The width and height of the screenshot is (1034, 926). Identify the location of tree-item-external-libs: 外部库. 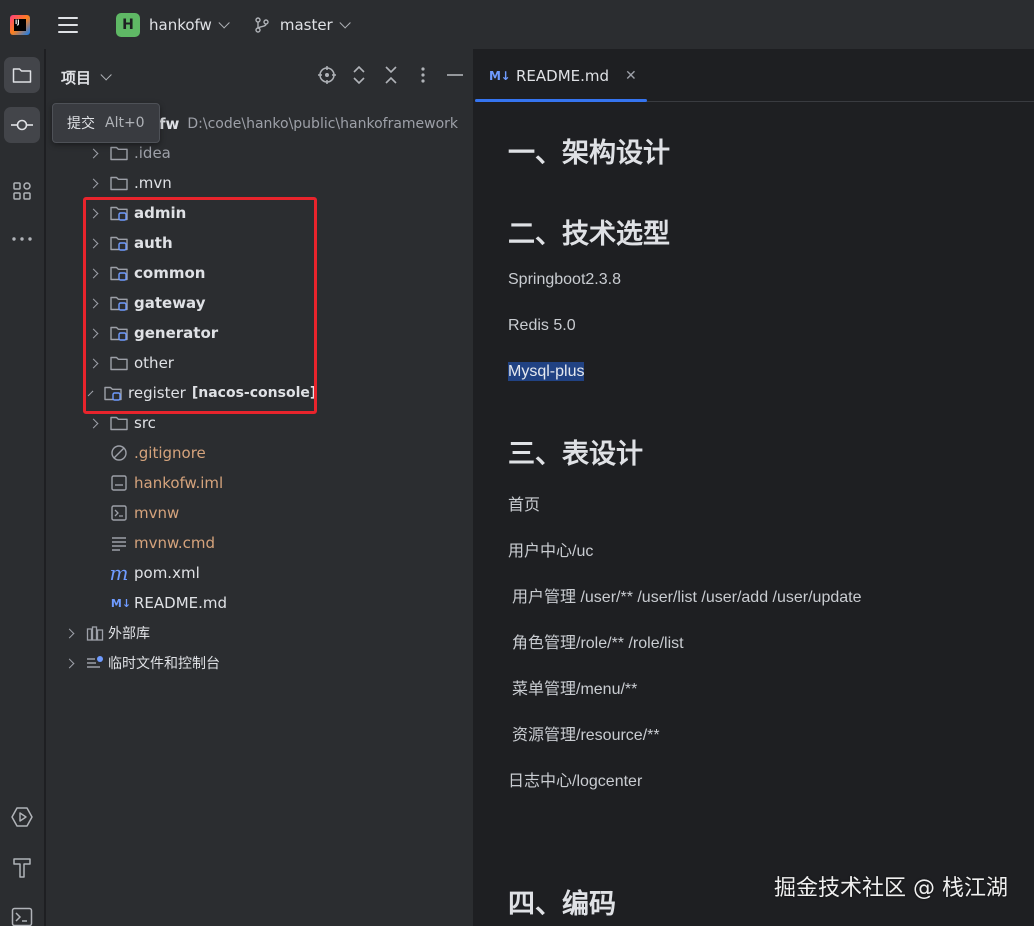
(260, 633).